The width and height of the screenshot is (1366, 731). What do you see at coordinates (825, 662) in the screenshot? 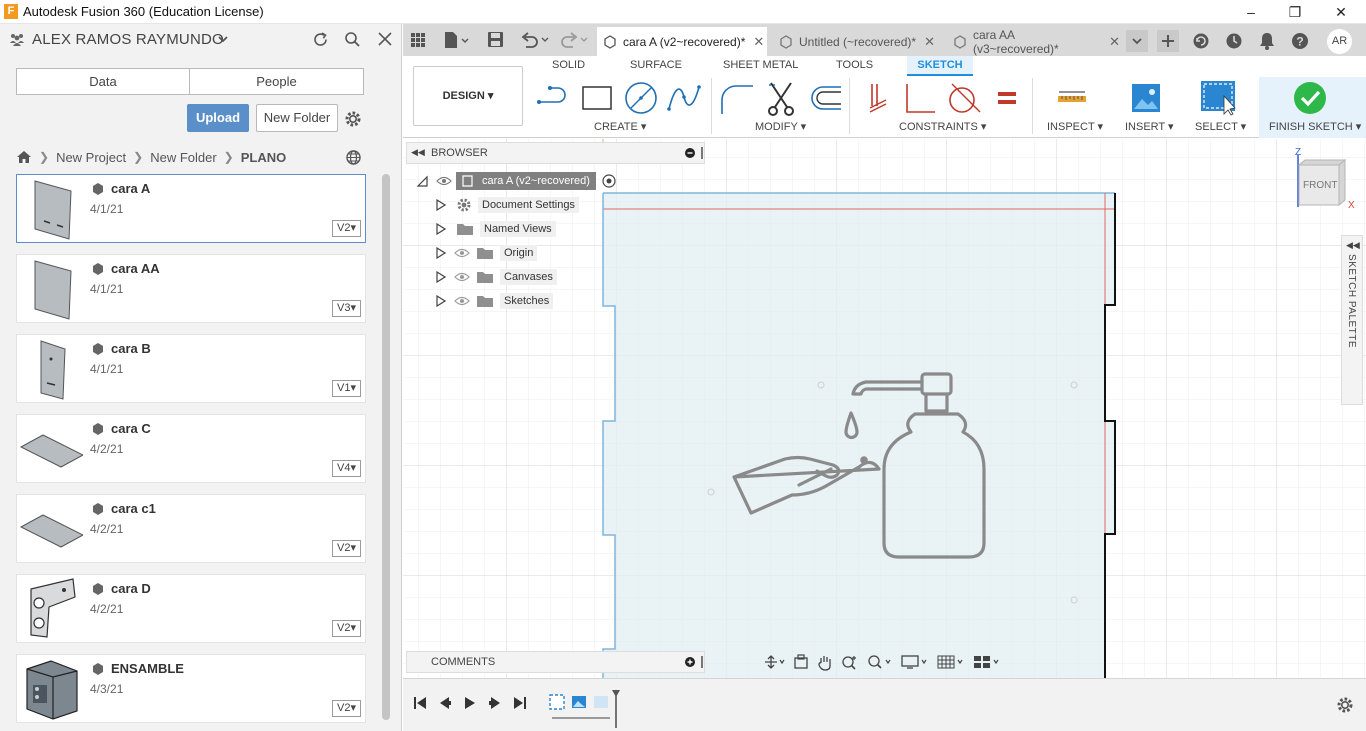
I see `pan-hand-icon` at bounding box center [825, 662].